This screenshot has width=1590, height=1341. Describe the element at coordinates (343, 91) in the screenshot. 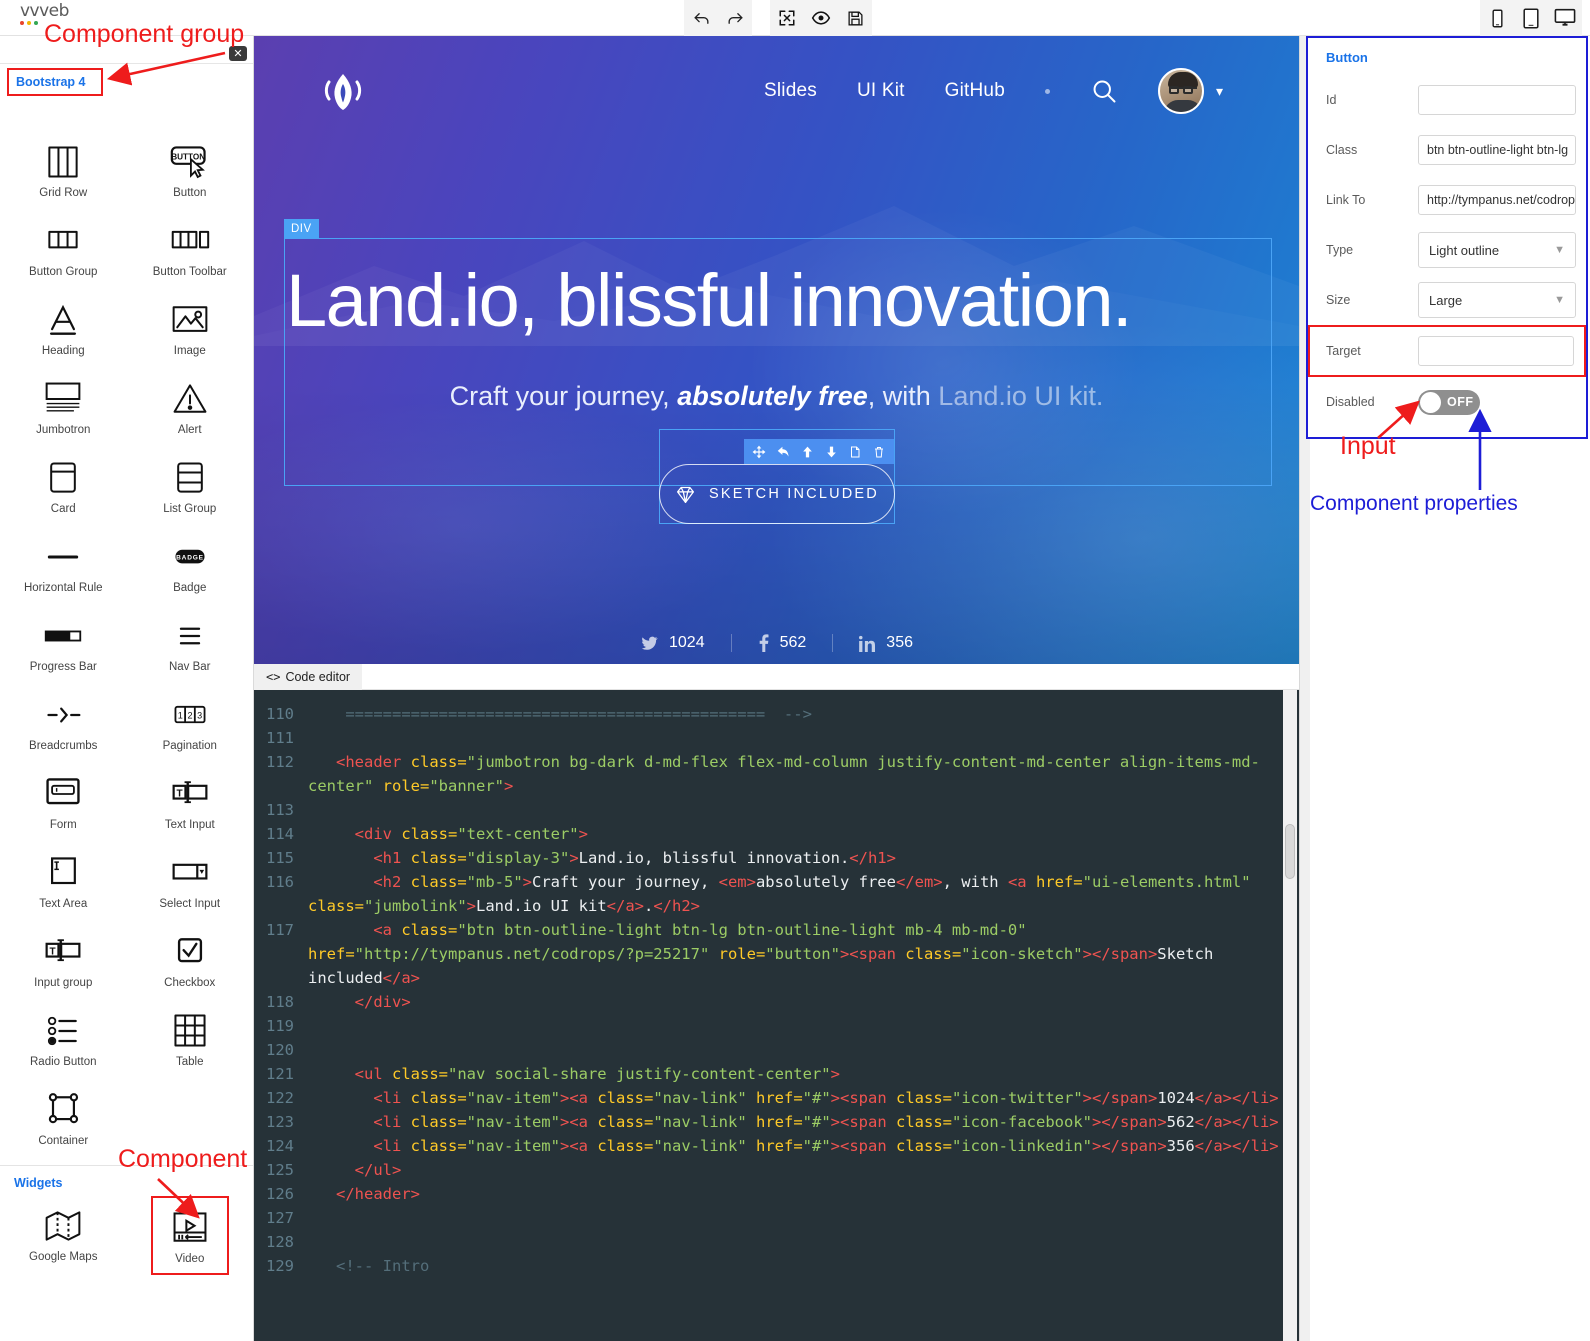

I see `landio-brand-icon` at that location.